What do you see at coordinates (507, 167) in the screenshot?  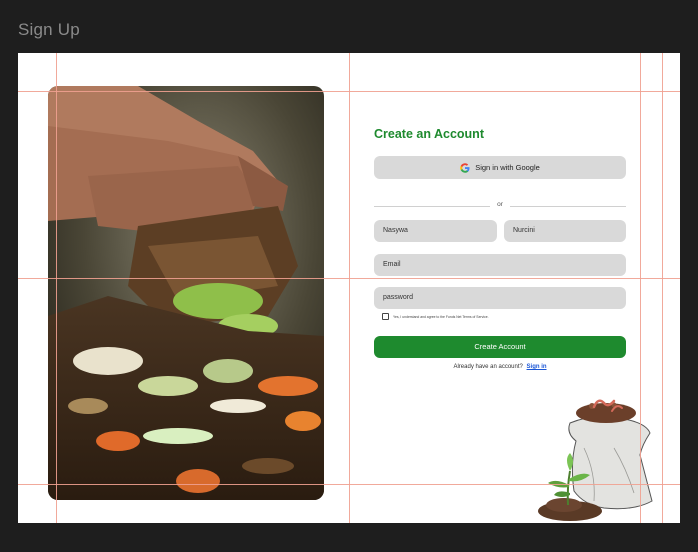 I see `google-button-label: Sign in with Google` at bounding box center [507, 167].